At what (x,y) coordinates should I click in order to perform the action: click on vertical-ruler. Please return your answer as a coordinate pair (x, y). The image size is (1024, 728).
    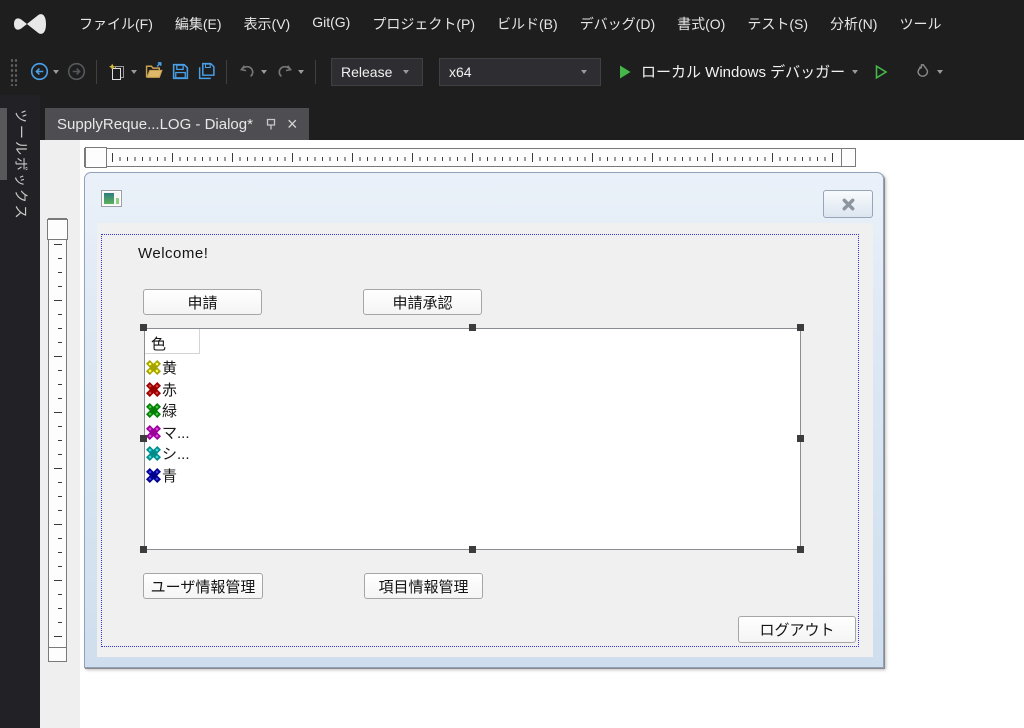
    Looking at the image, I should click on (57, 440).